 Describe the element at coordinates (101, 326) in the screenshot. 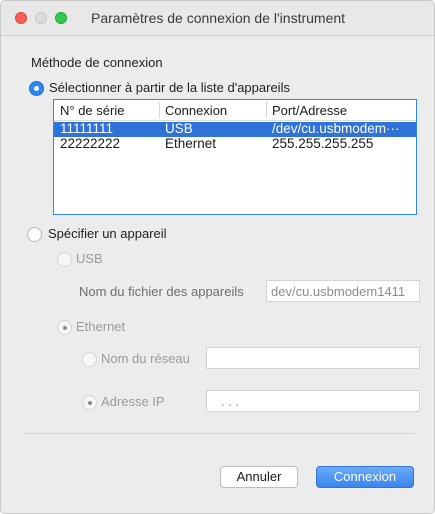

I see `radio-ethernet-label: Ethernet` at that location.